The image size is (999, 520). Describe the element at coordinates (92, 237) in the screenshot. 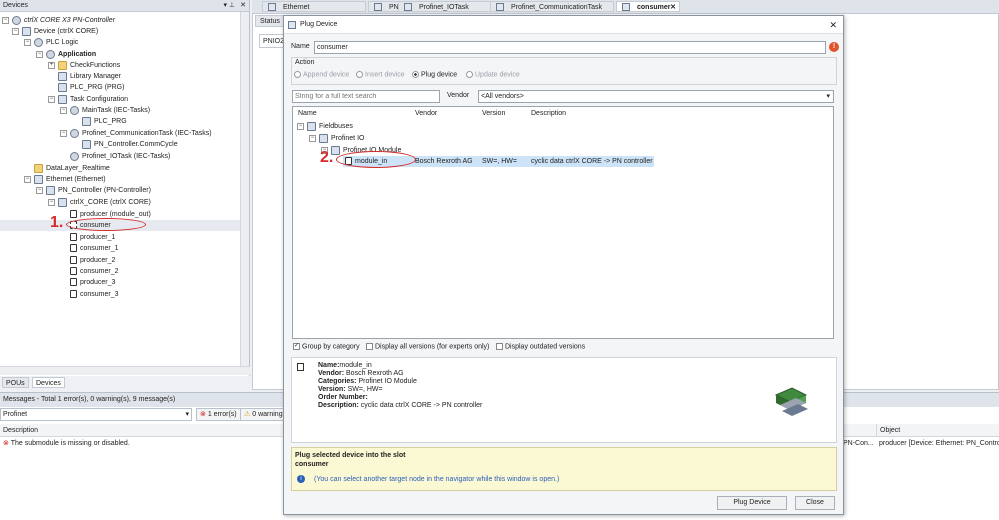

I see `tree-producer-1: producer_1` at that location.